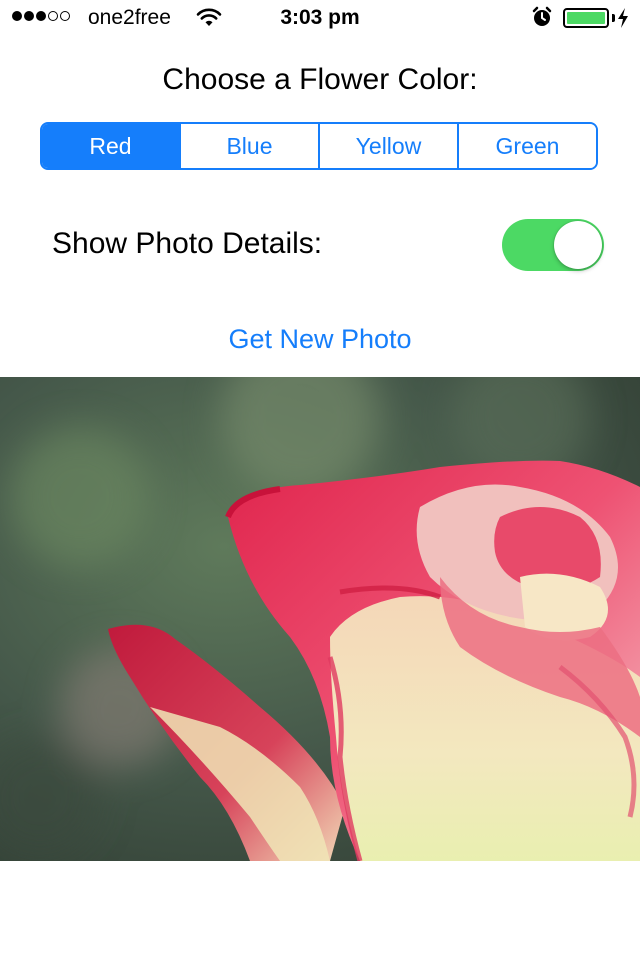 The height and width of the screenshot is (960, 640). What do you see at coordinates (542, 16) in the screenshot?
I see `alarm-clock-icon` at bounding box center [542, 16].